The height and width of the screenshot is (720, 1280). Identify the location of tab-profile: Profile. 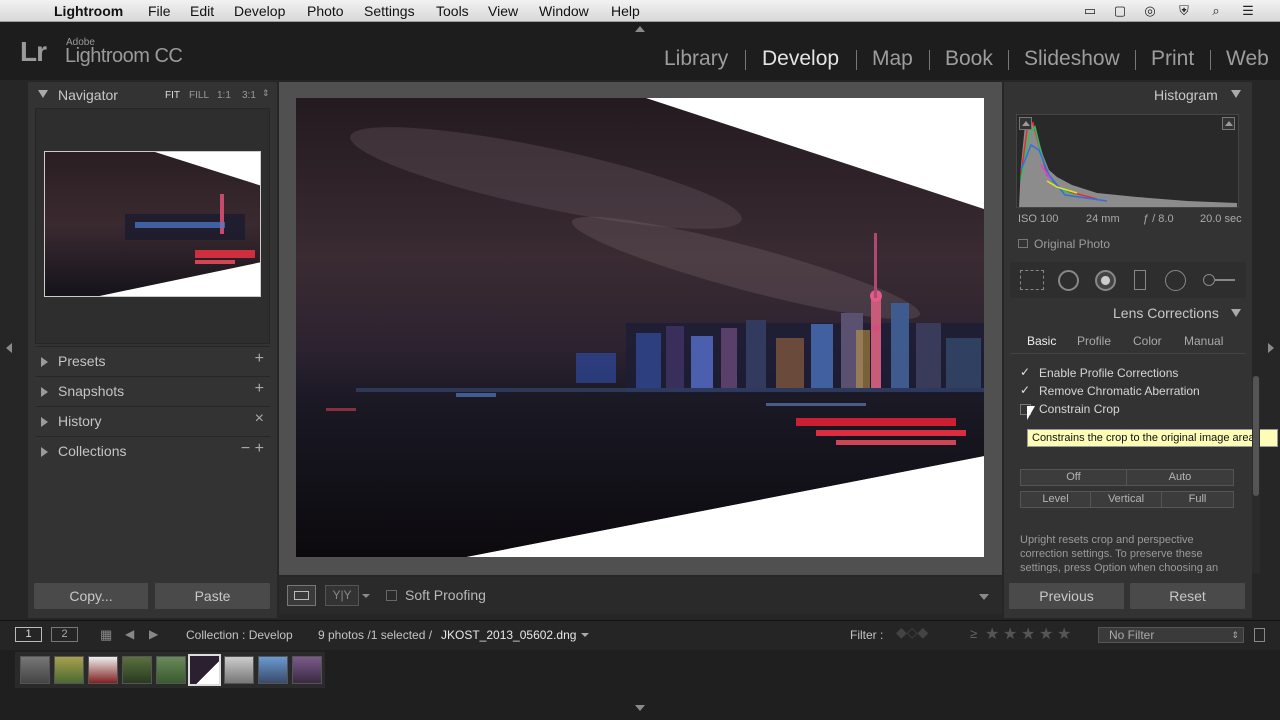
(1094, 341).